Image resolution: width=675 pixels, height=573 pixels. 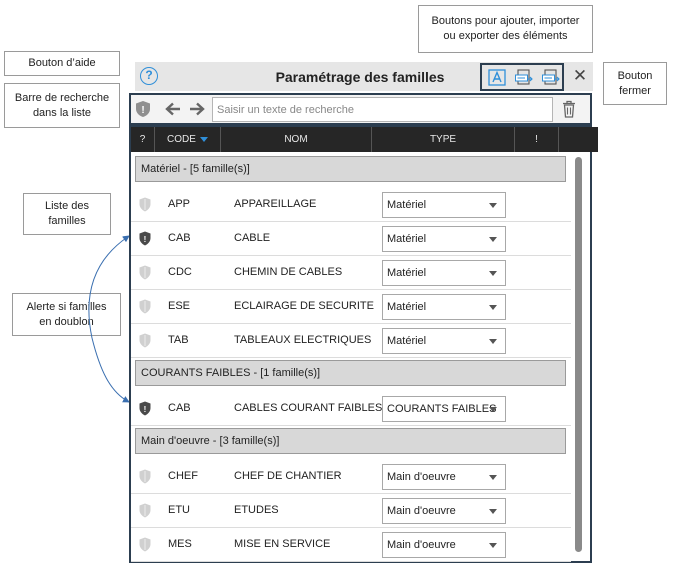 I want to click on column-header-code: CODE, so click(x=188, y=139).